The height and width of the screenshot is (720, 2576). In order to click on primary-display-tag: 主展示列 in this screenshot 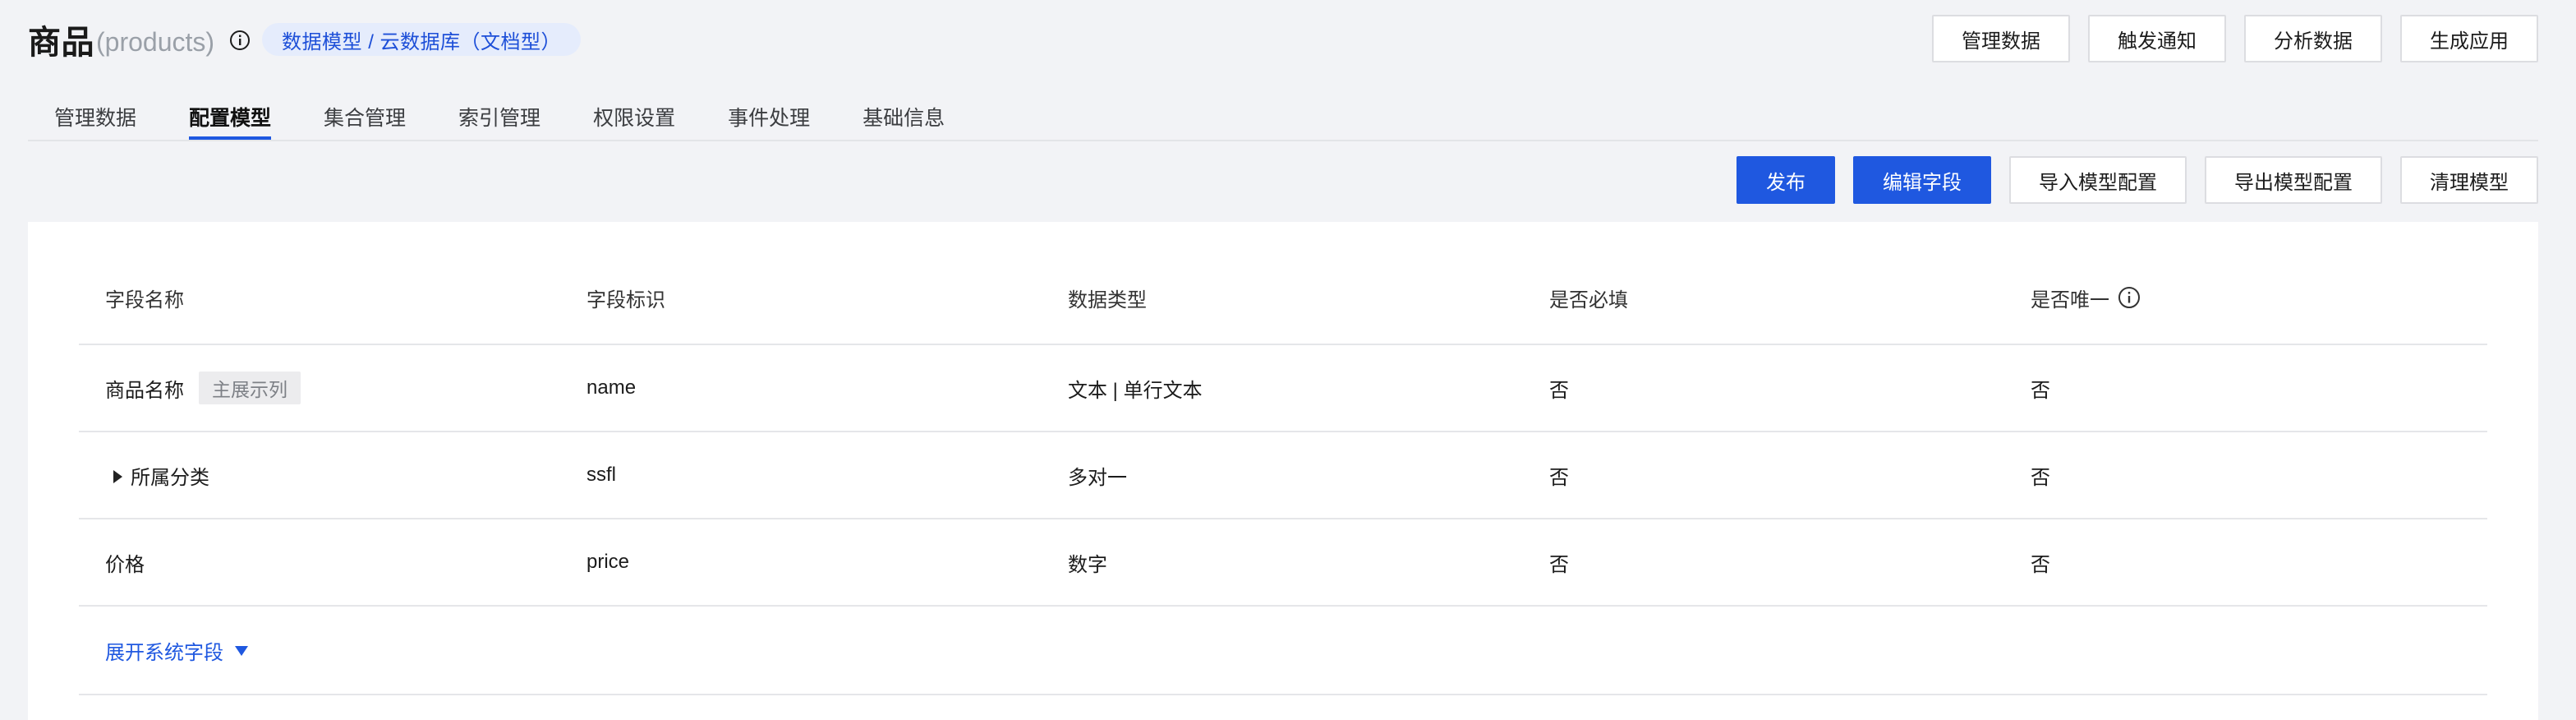, I will do `click(250, 388)`.